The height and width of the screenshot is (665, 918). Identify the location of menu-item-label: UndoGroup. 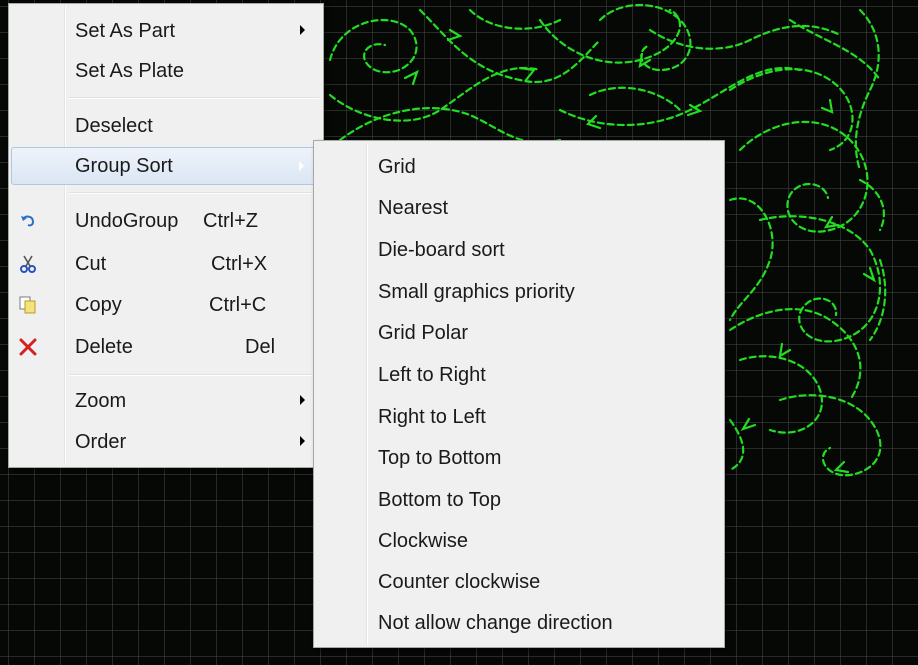
(127, 221).